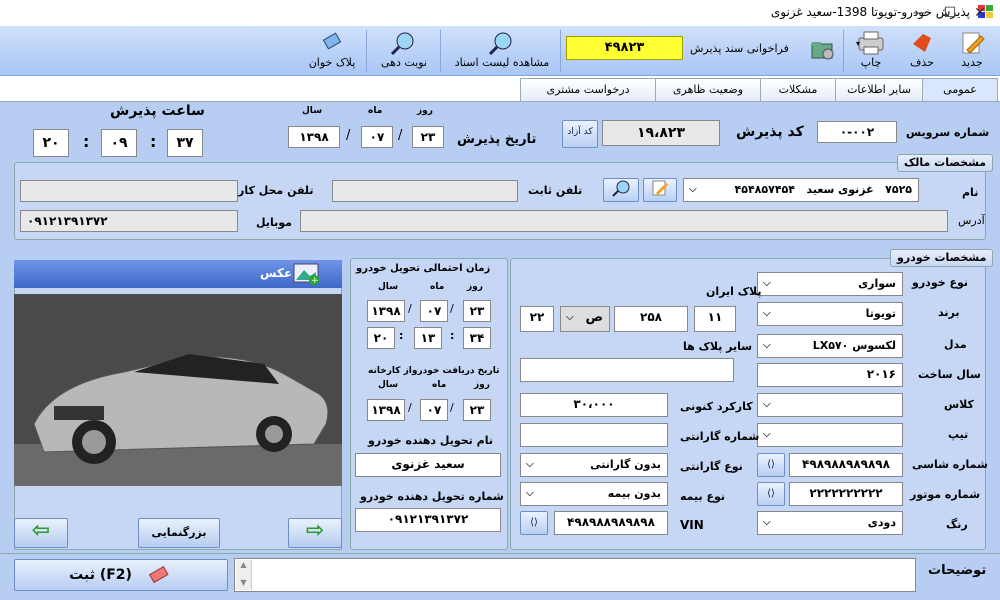 The image size is (1000, 600). I want to click on deliverer-phone-field: ۰۹۱۲۱۳۹۱۳۷۲, so click(428, 520).